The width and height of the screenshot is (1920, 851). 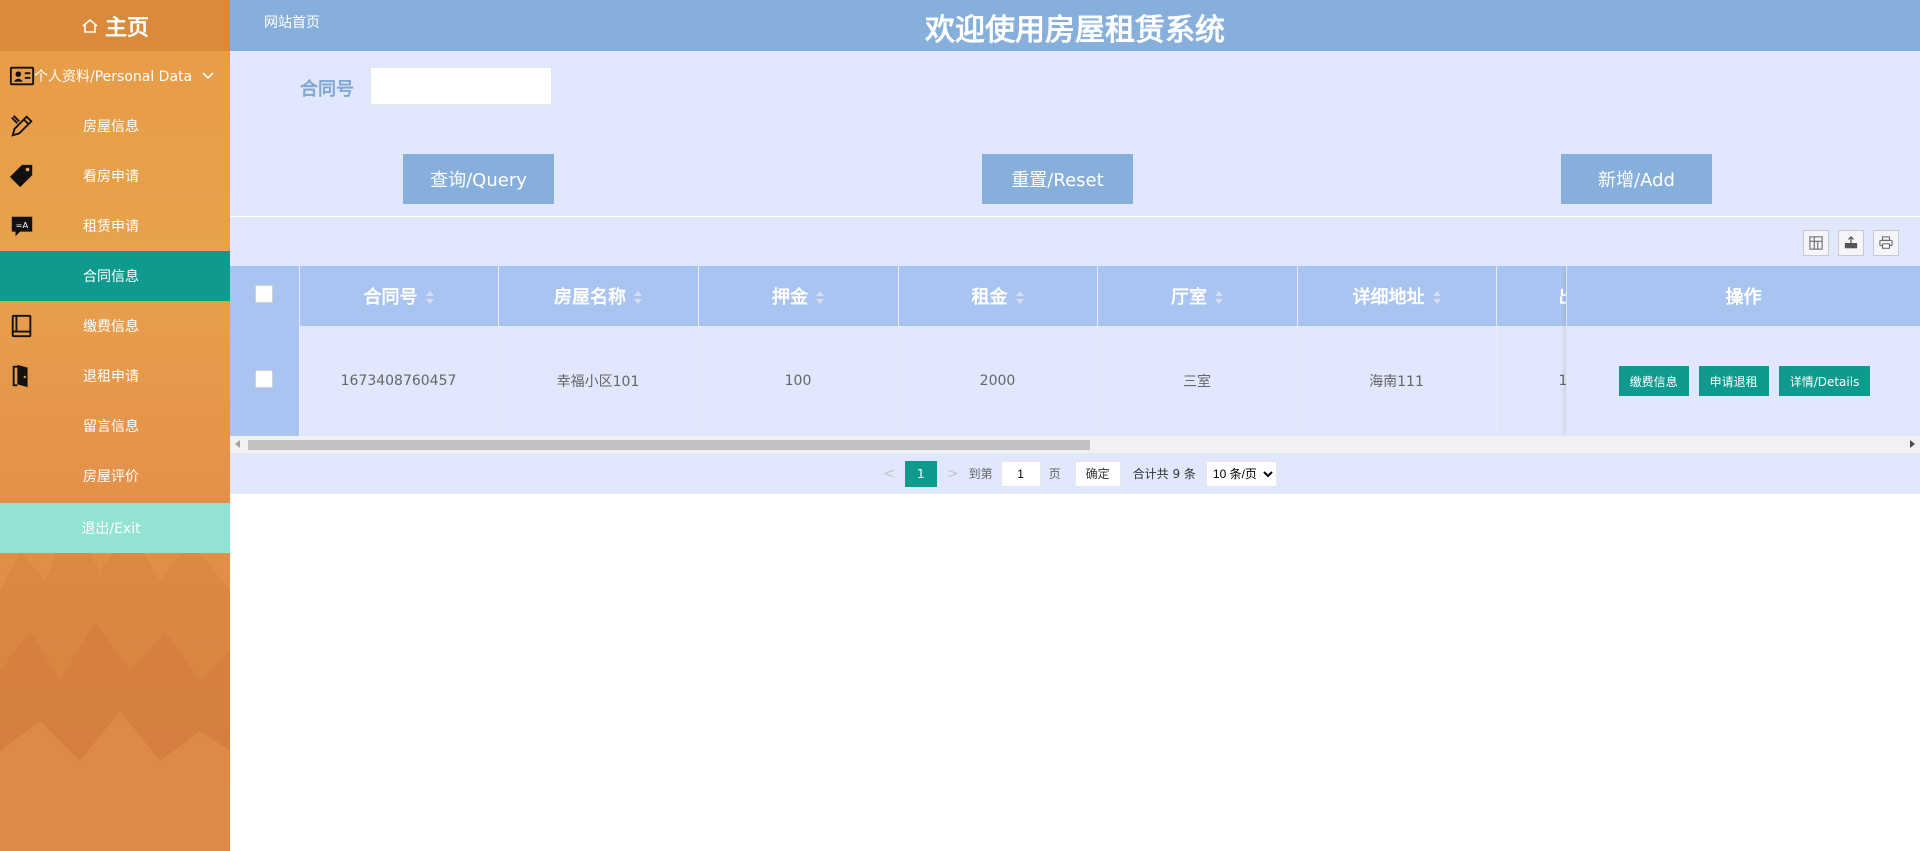 I want to click on details-button: 详情/Details, so click(x=1824, y=381).